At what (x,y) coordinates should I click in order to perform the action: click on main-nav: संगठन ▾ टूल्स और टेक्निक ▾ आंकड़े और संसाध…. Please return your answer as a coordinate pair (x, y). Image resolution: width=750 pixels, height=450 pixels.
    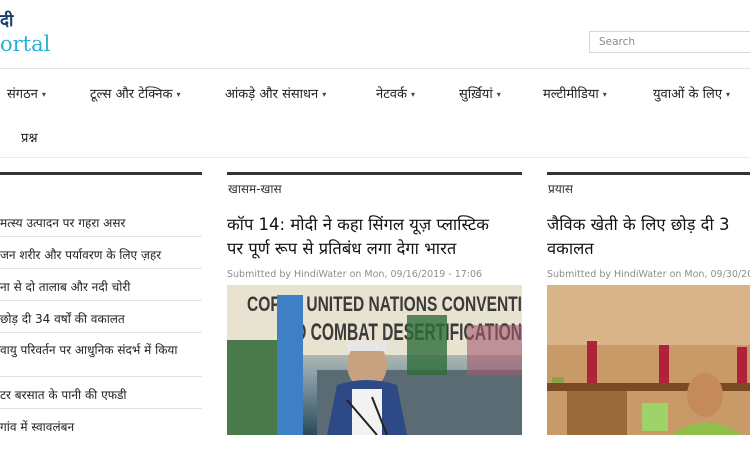
    Looking at the image, I should click on (375, 92).